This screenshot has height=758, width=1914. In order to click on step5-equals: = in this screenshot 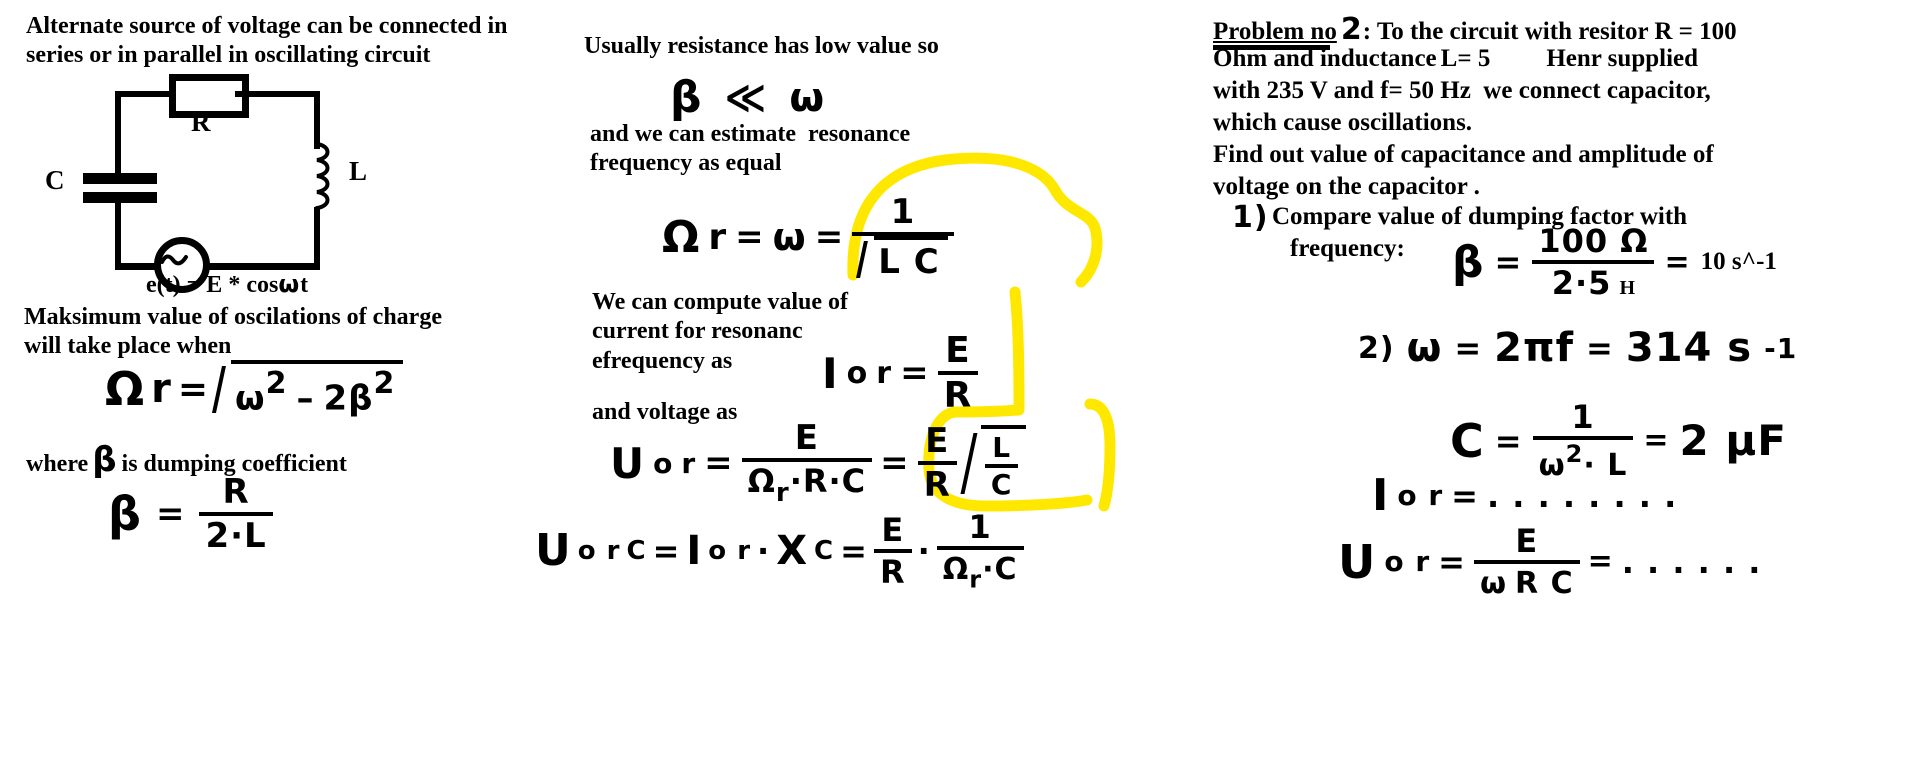, I will do `click(1452, 561)`.